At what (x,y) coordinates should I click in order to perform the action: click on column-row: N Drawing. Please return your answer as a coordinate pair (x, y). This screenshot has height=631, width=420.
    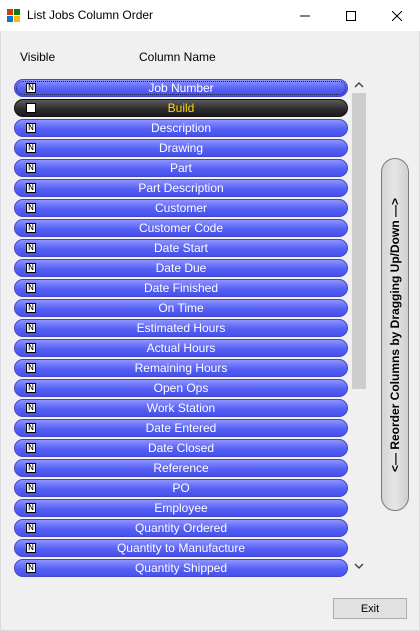
    Looking at the image, I should click on (181, 148).